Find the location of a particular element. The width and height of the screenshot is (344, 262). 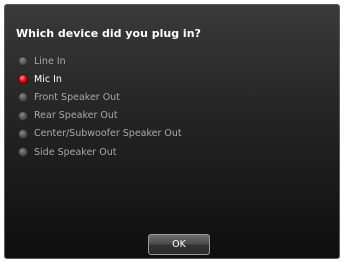

dialog-title: Which device did you plug in? is located at coordinates (108, 33).